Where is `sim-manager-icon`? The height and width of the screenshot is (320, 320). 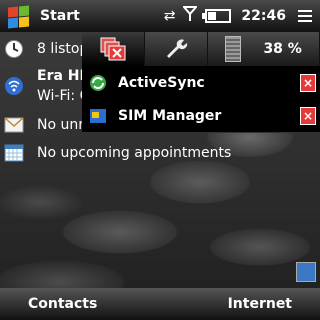 sim-manager-icon is located at coordinates (98, 116).